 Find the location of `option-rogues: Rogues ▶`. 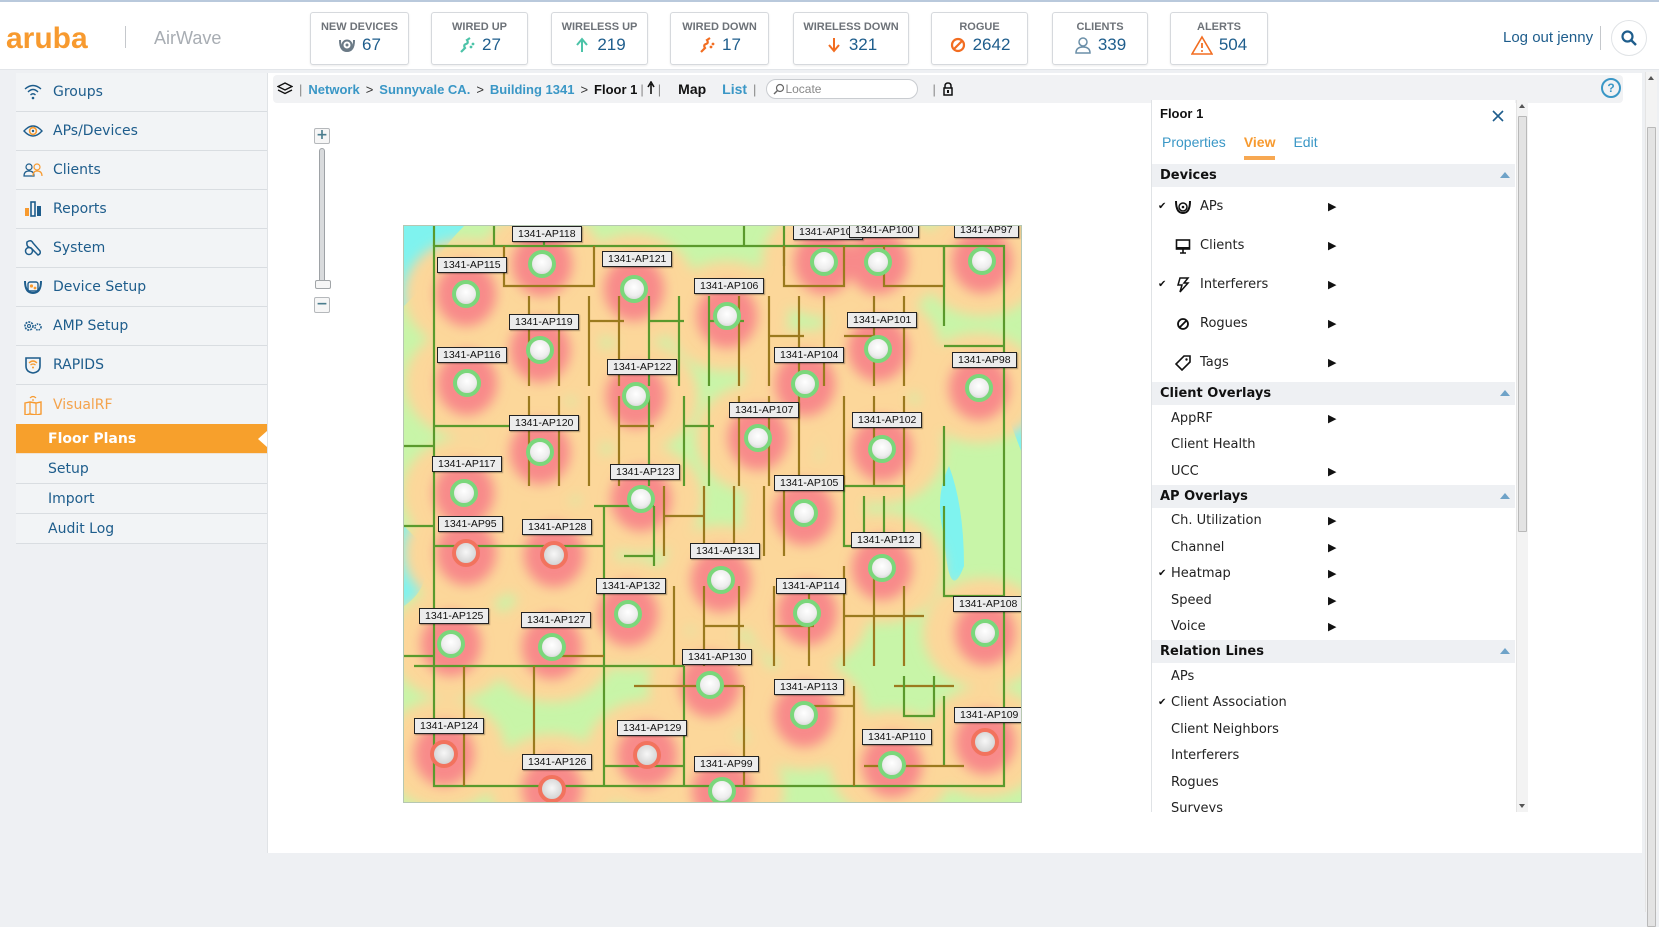

option-rogues: Rogues ▶ is located at coordinates (1333, 323).